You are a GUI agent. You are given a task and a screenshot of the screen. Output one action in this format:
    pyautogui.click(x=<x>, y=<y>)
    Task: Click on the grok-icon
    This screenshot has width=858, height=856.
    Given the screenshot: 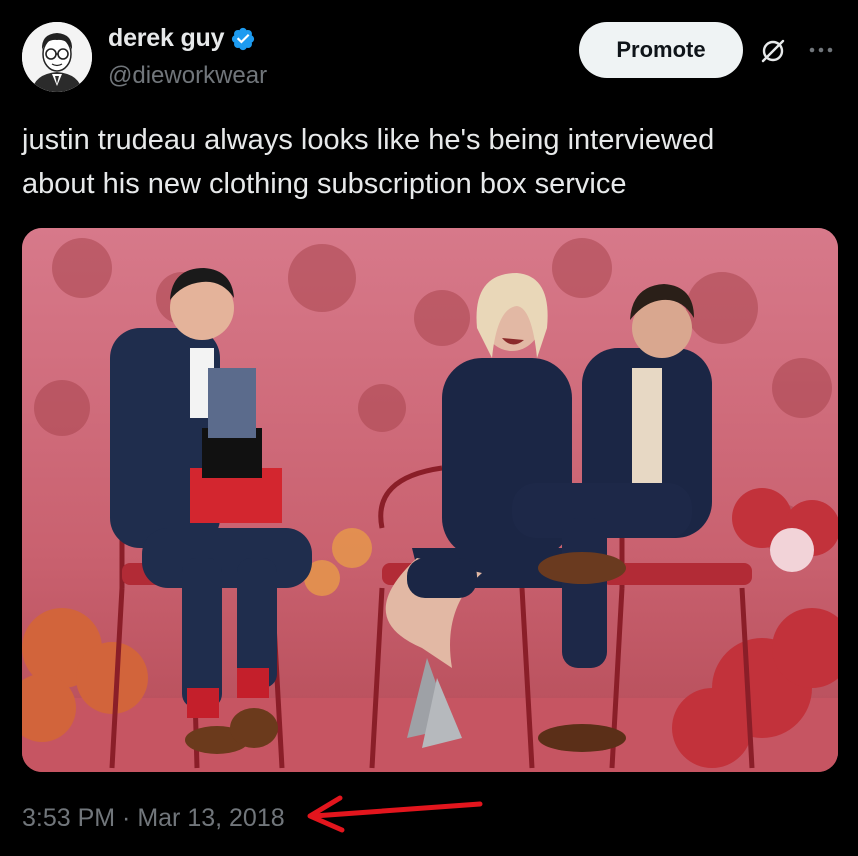 What is the action you would take?
    pyautogui.click(x=773, y=51)
    